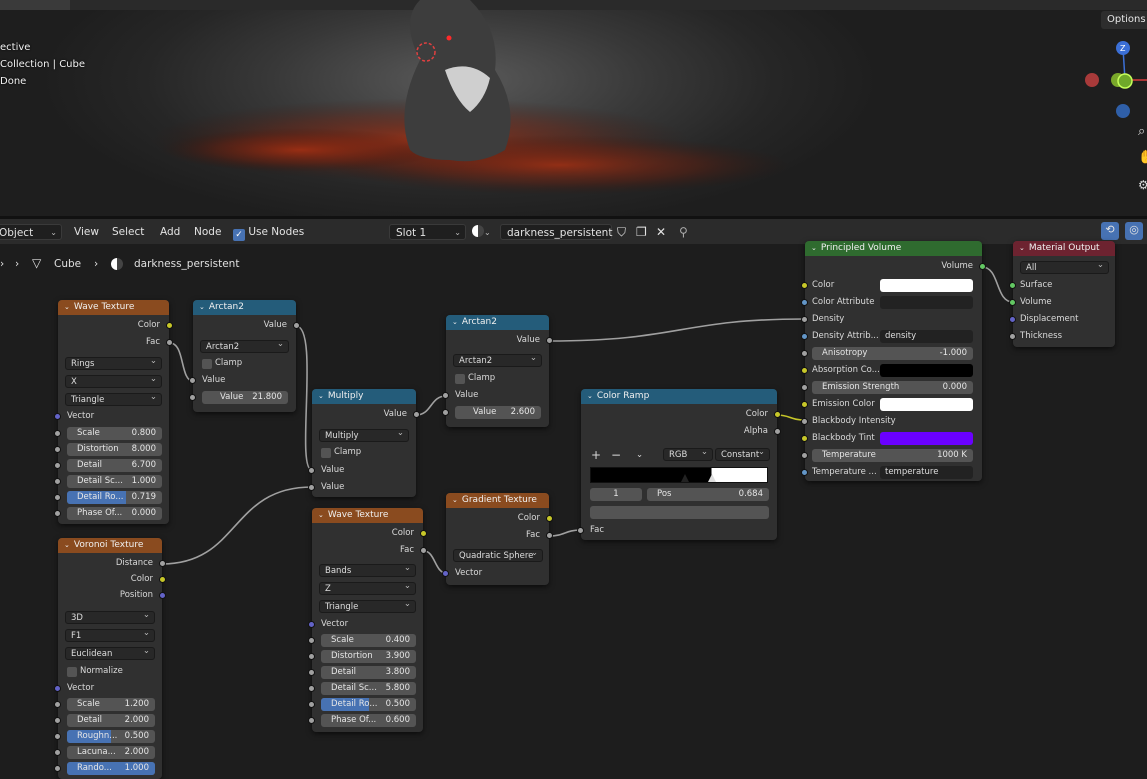 Image resolution: width=1147 pixels, height=779 pixels. Describe the element at coordinates (368, 640) in the screenshot. I see `scale-field: Scale 0.400` at that location.